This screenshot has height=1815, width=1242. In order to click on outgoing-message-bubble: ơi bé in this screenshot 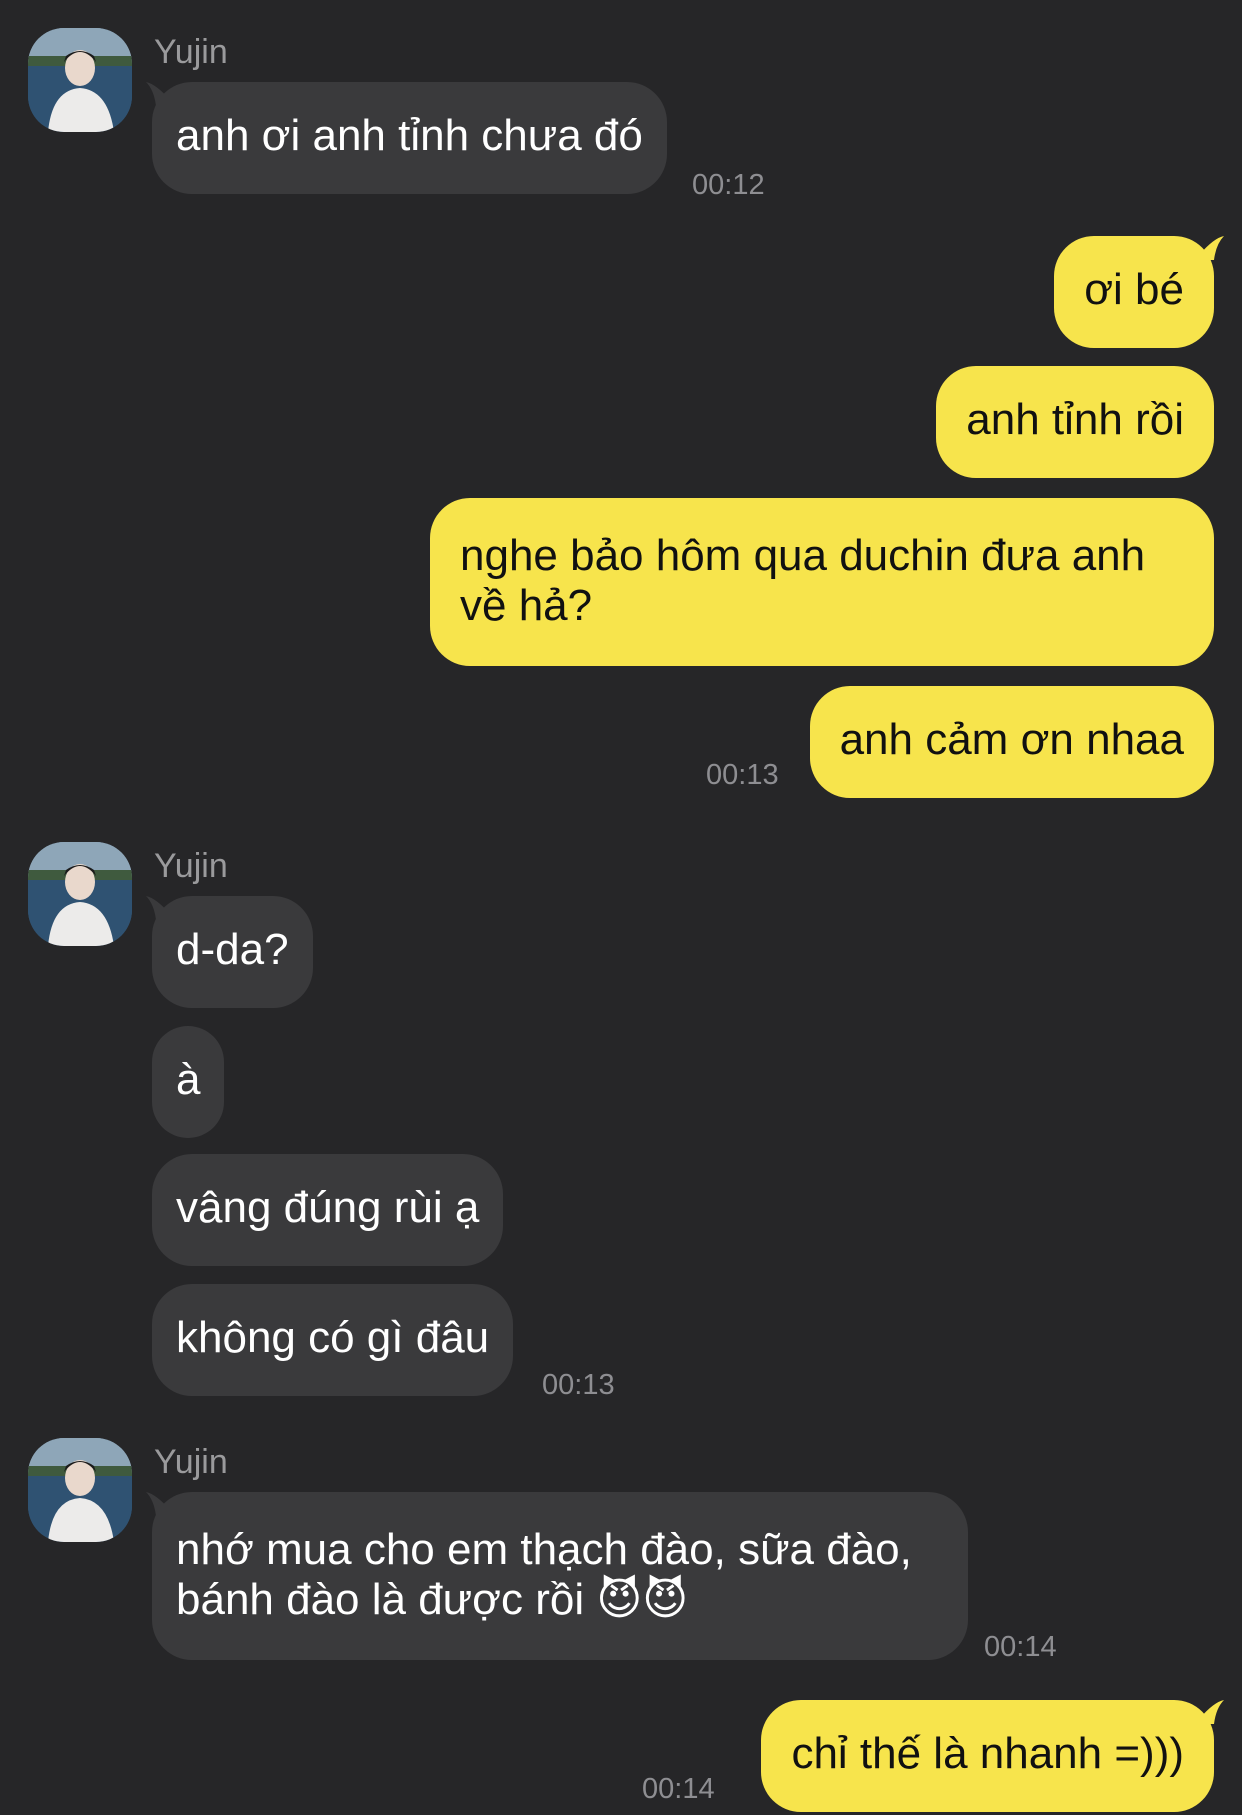, I will do `click(1134, 292)`.